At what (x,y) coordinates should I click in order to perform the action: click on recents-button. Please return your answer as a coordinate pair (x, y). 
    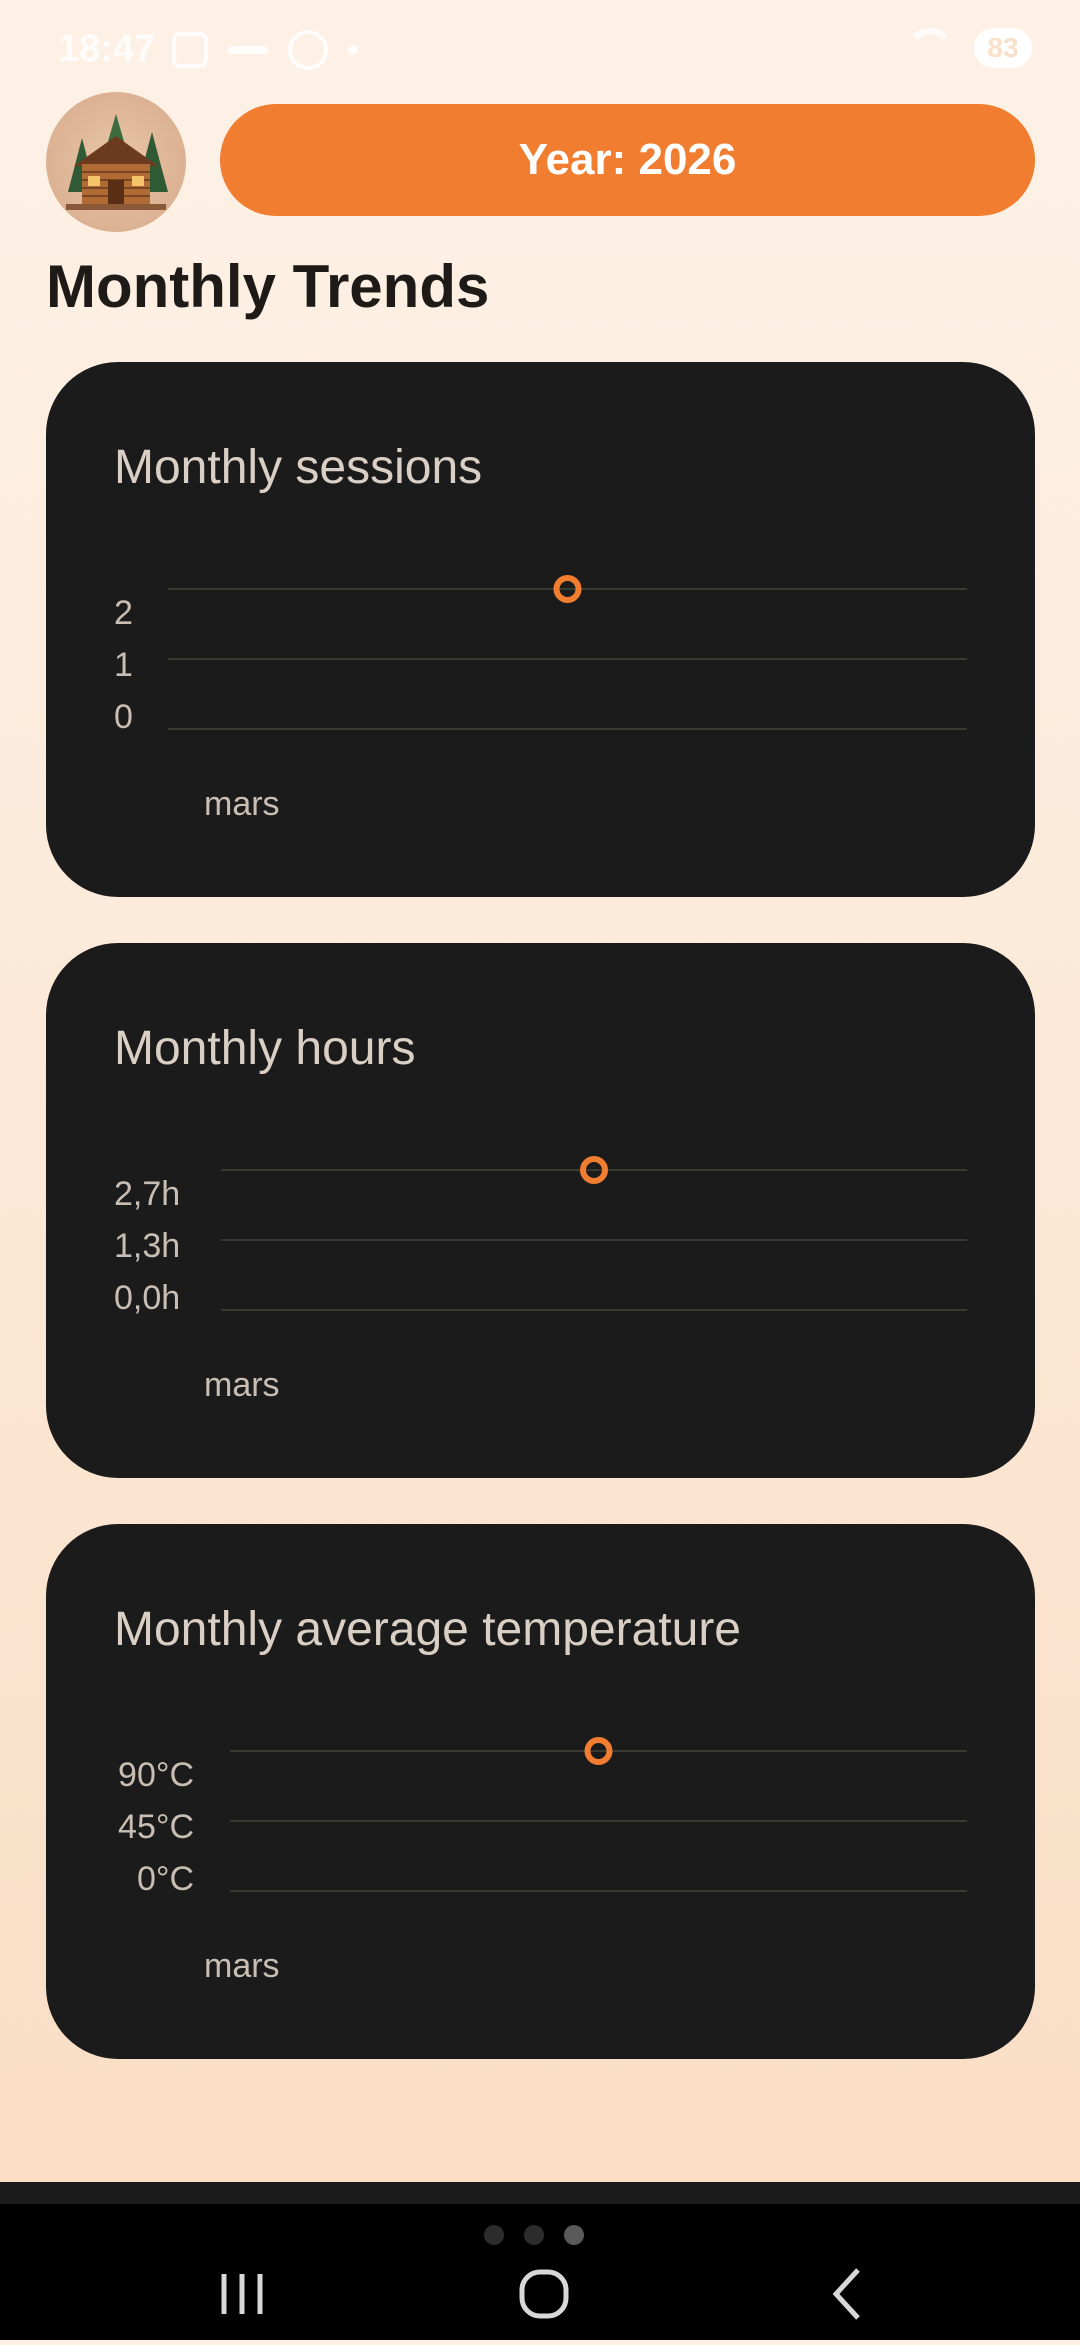
    Looking at the image, I should click on (242, 2295).